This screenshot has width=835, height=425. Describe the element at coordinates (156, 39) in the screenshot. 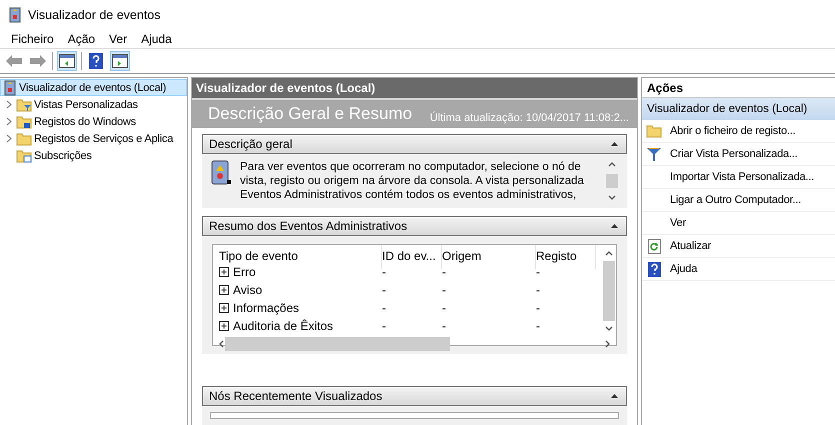

I see `menu-item: Ajuda` at that location.